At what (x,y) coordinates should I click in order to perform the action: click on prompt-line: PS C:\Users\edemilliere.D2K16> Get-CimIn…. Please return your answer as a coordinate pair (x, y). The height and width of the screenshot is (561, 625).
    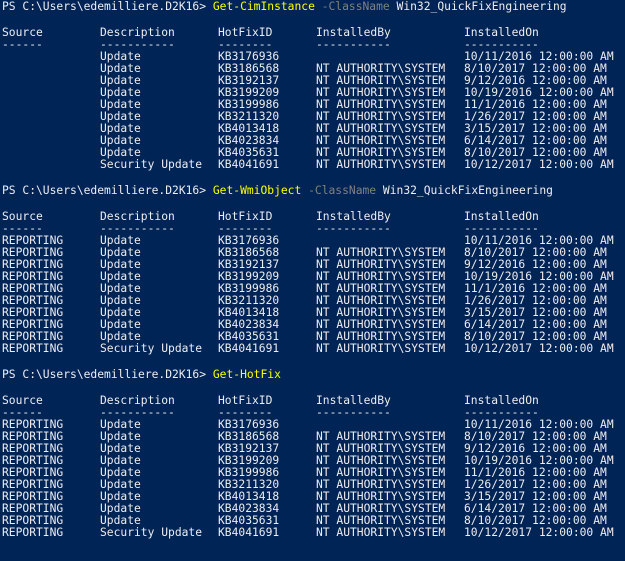
    Looking at the image, I should click on (313, 8).